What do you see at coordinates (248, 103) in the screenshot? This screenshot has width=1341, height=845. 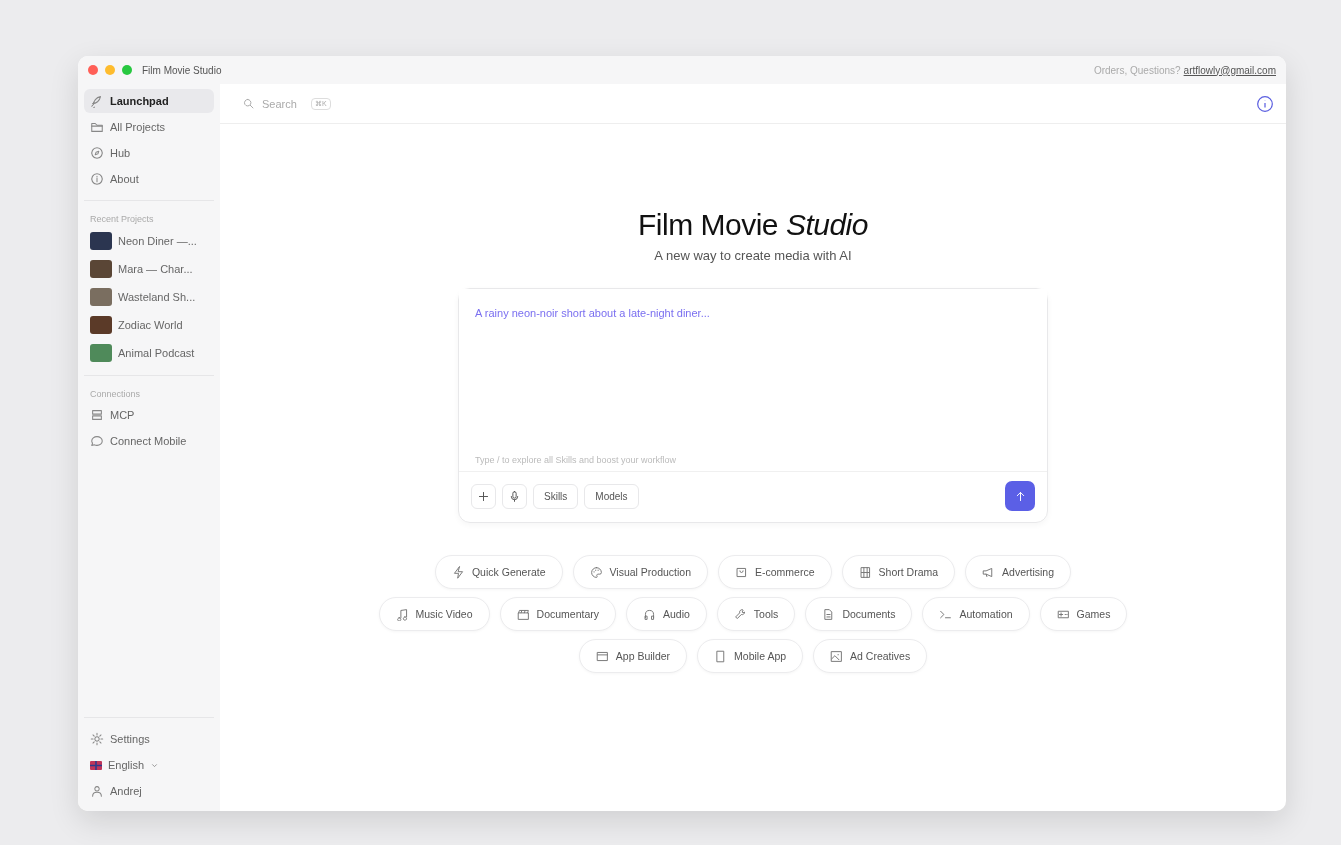 I see `search-icon` at bounding box center [248, 103].